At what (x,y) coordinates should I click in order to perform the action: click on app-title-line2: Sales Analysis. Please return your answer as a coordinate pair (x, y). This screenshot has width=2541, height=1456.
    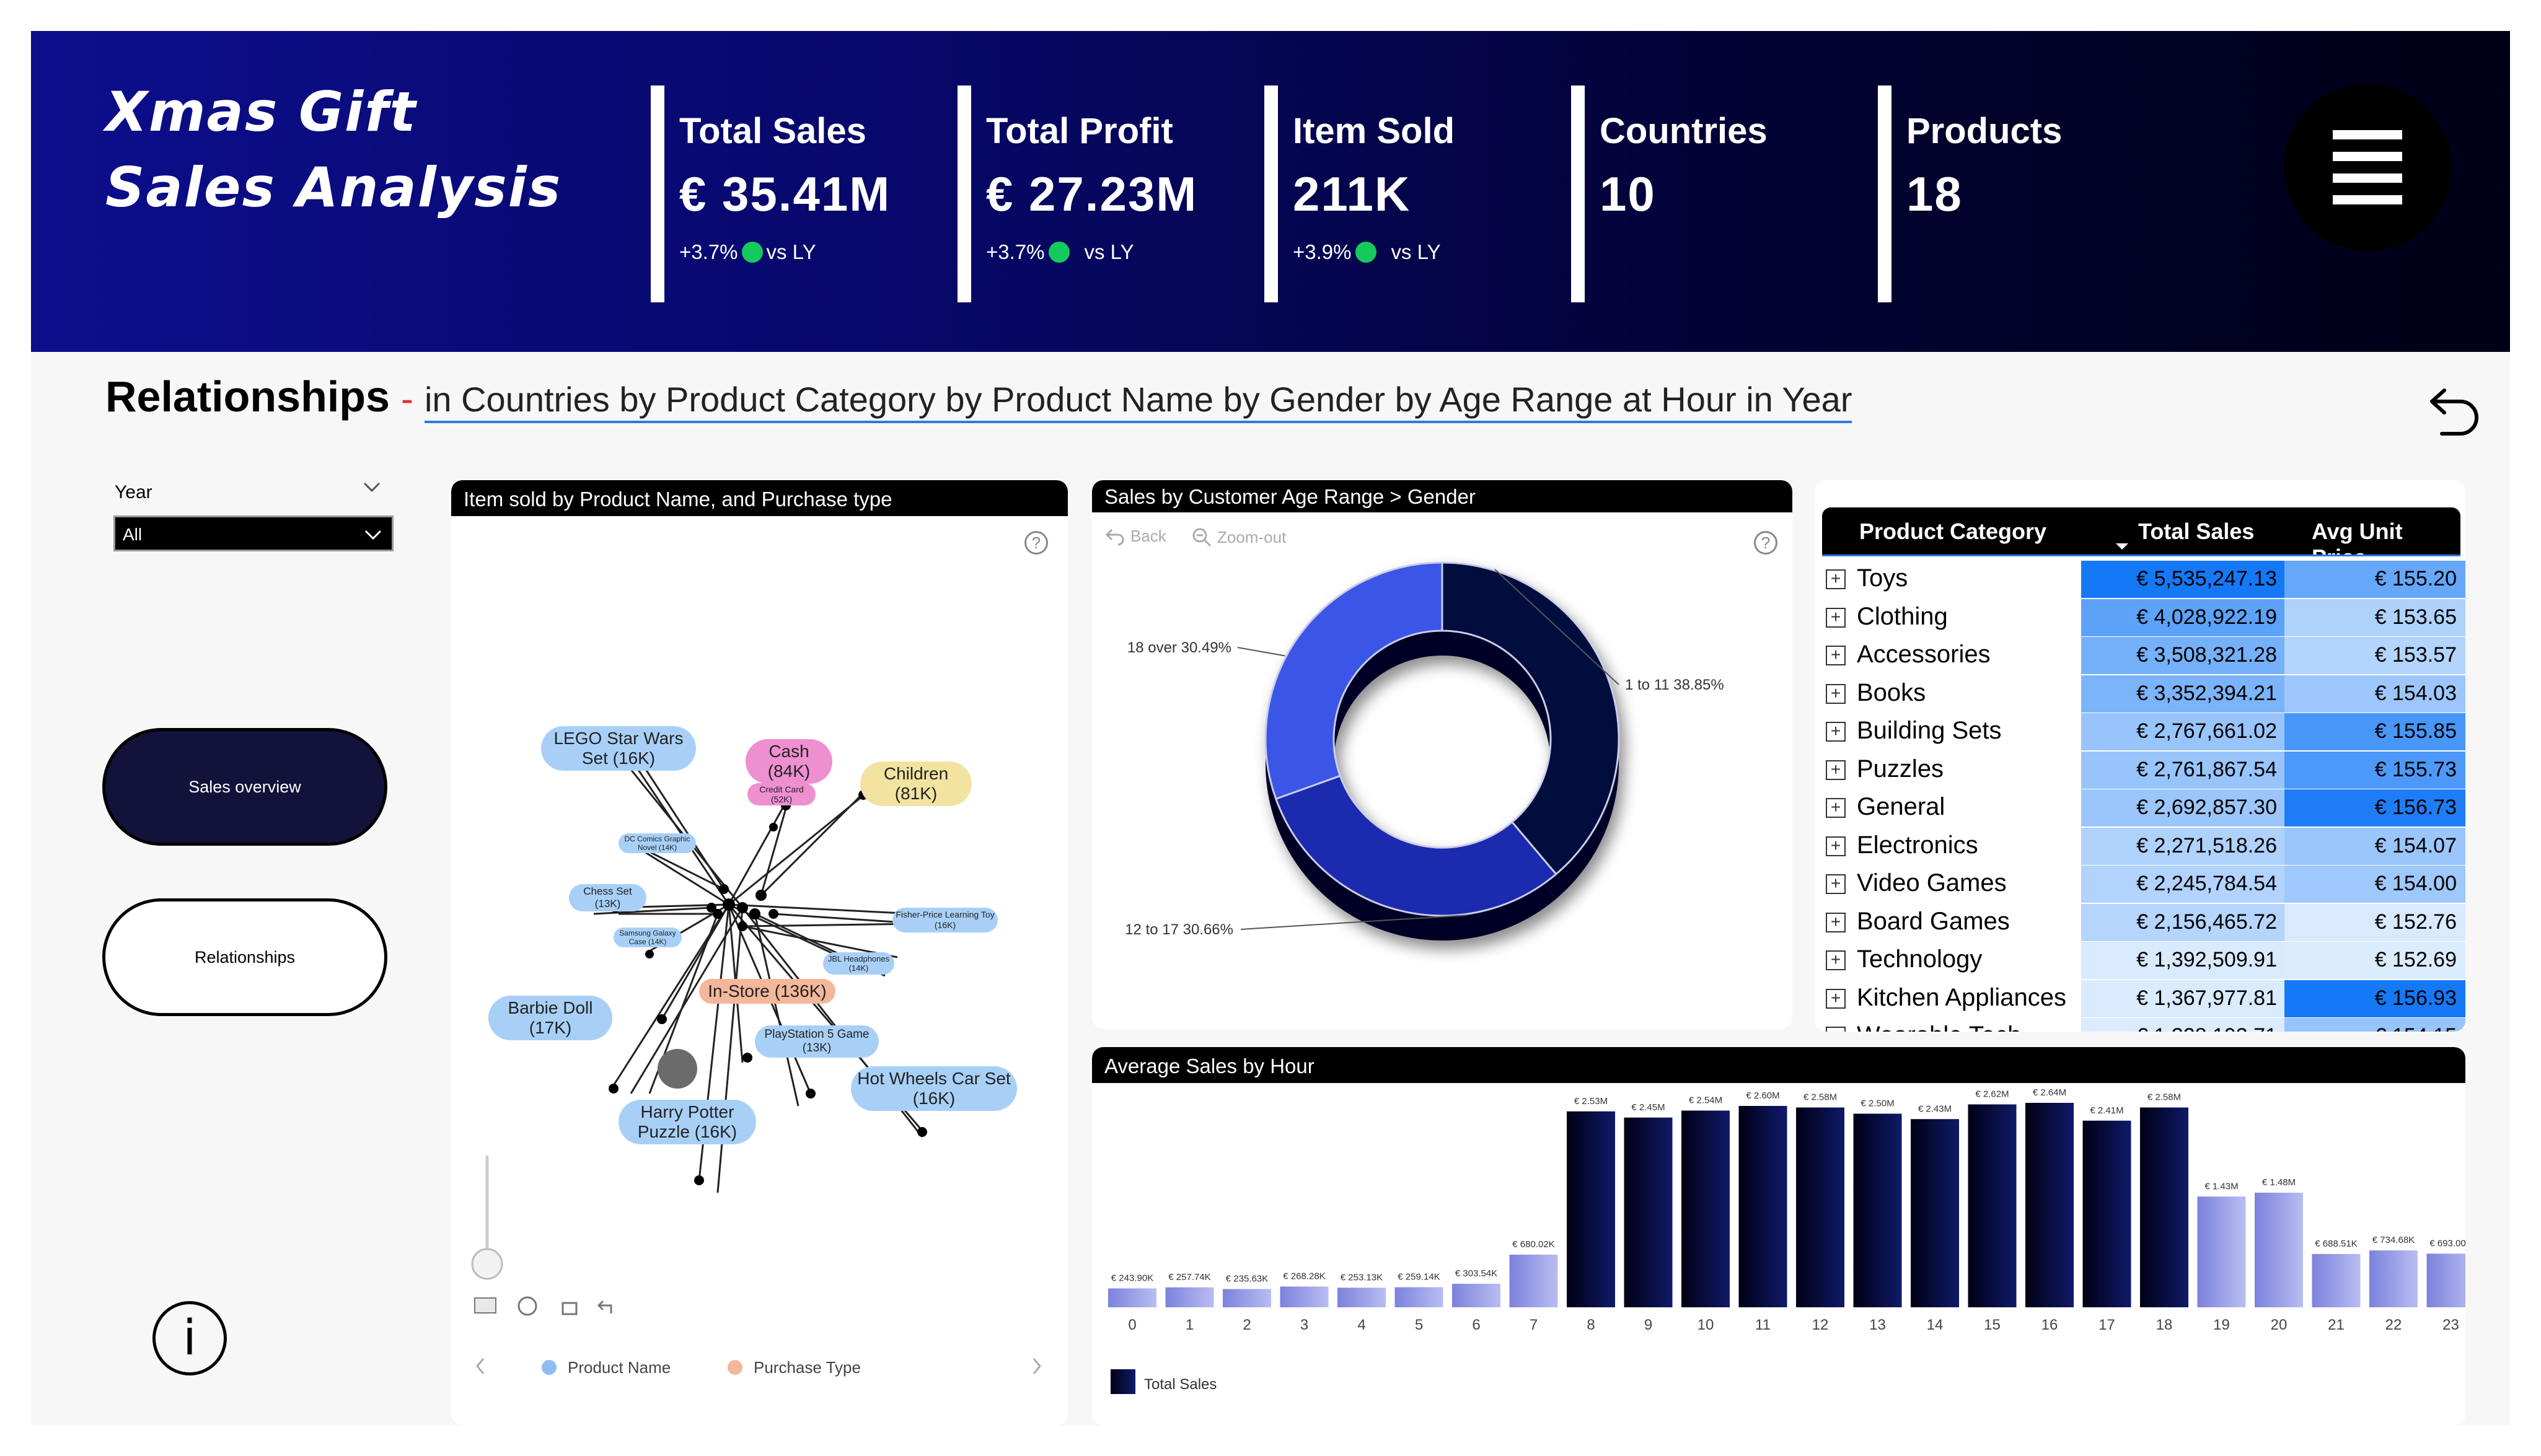
    Looking at the image, I should click on (333, 188).